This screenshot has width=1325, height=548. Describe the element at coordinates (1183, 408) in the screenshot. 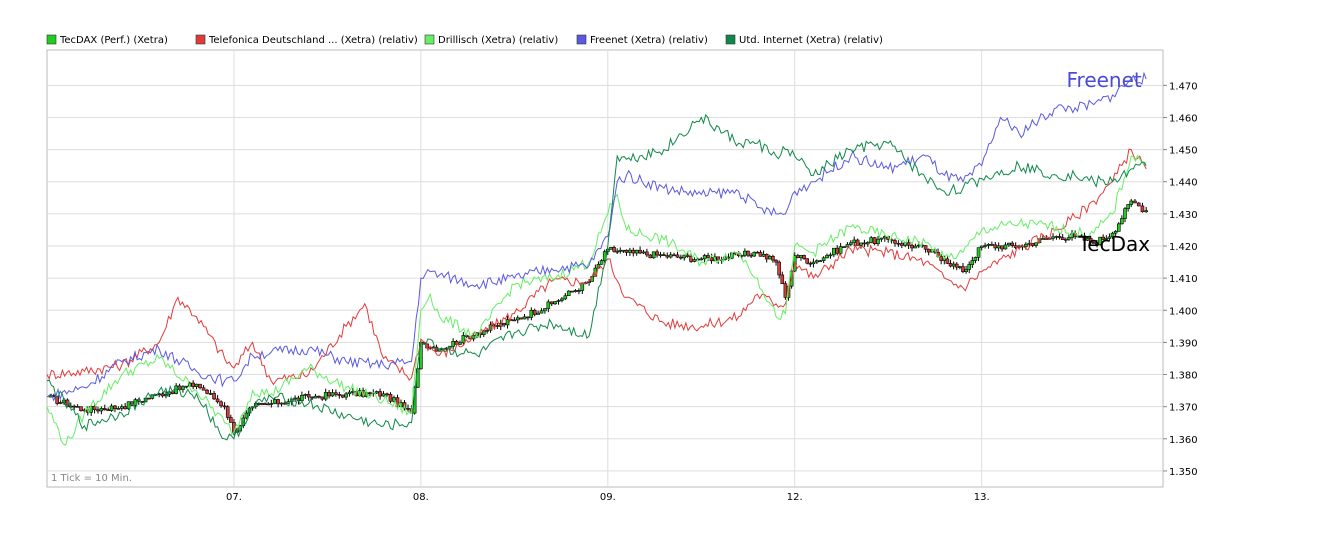

I see `y-tick-label: 1.370` at that location.